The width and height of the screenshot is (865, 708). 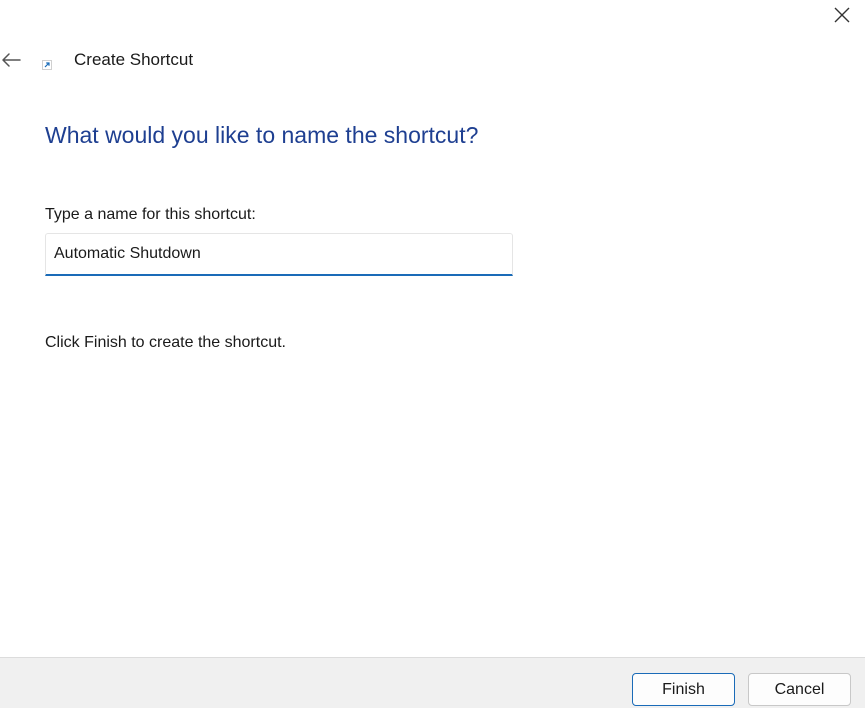 I want to click on shortcut-icon, so click(x=47, y=65).